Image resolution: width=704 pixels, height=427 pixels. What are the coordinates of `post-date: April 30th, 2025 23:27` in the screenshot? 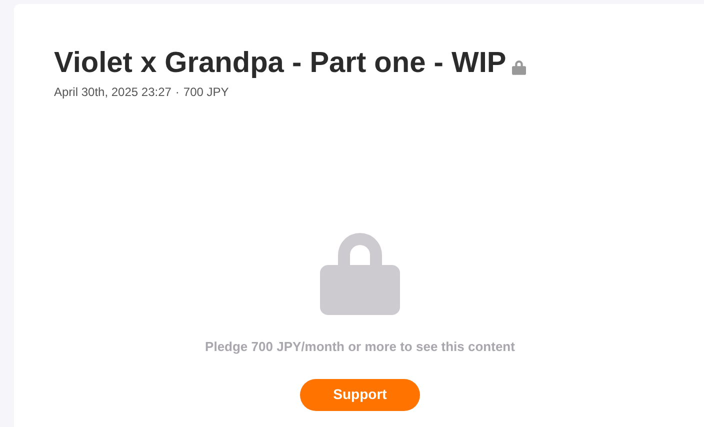 It's located at (113, 92).